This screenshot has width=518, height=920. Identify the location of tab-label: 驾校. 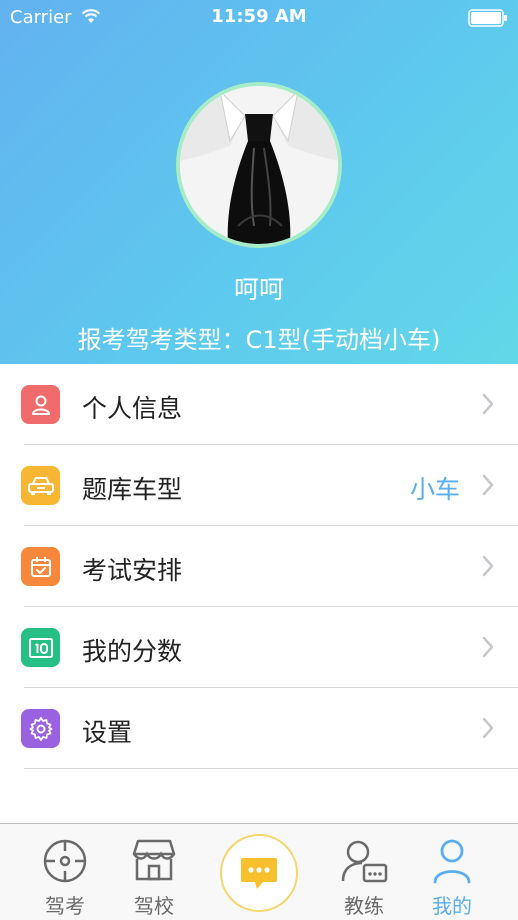
(154, 906).